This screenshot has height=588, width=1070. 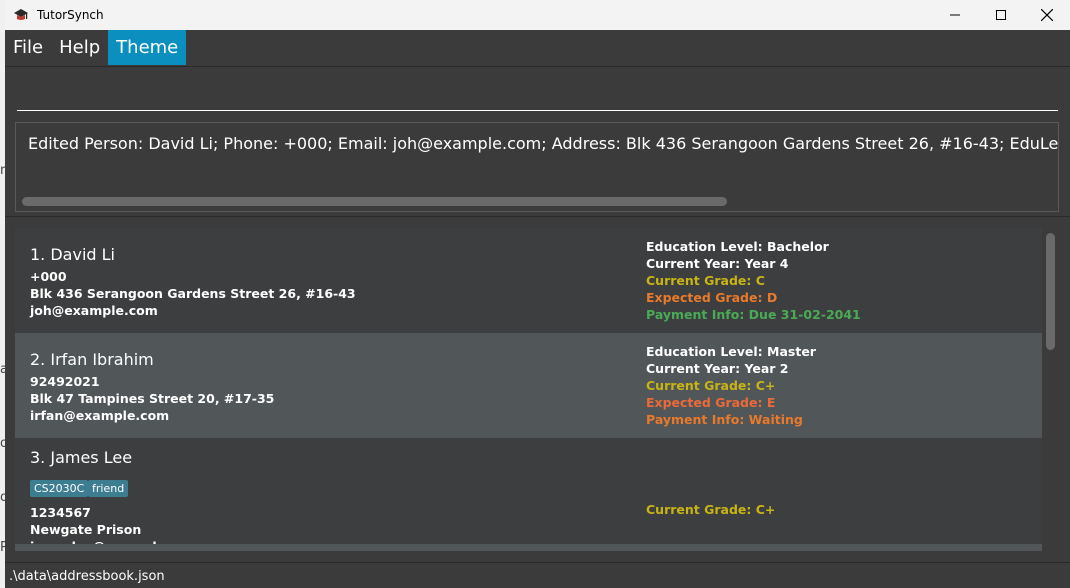 I want to click on person-phone: +000, so click(x=48, y=276).